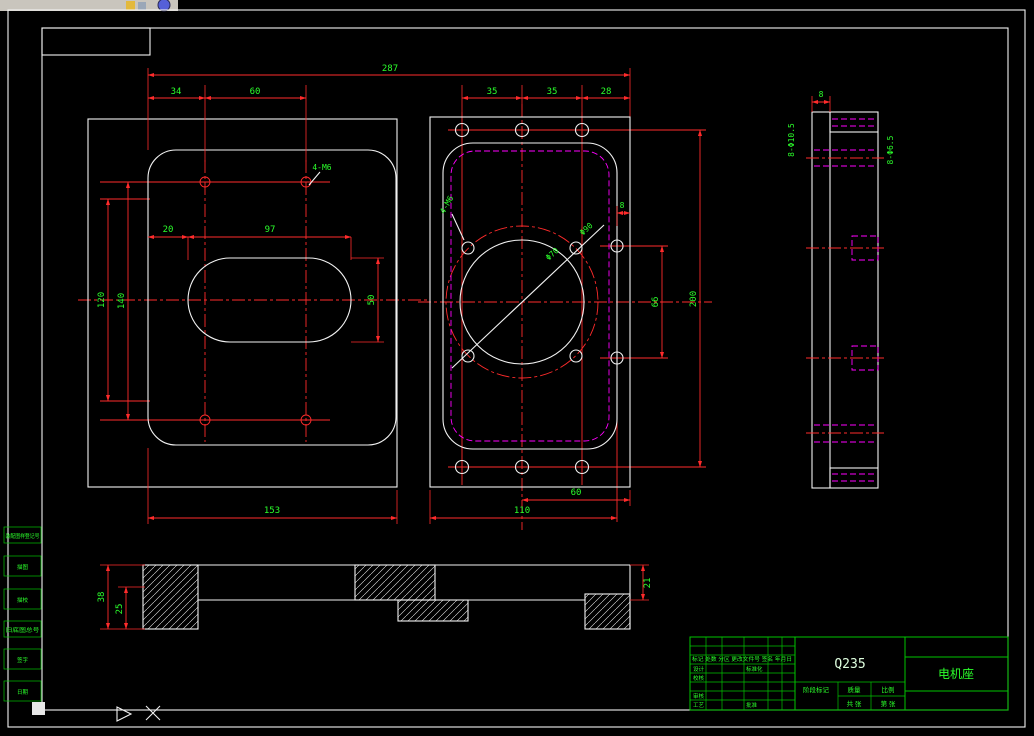 Image resolution: width=1034 pixels, height=736 pixels. I want to click on margin-signature-label: 签字, so click(23, 660).